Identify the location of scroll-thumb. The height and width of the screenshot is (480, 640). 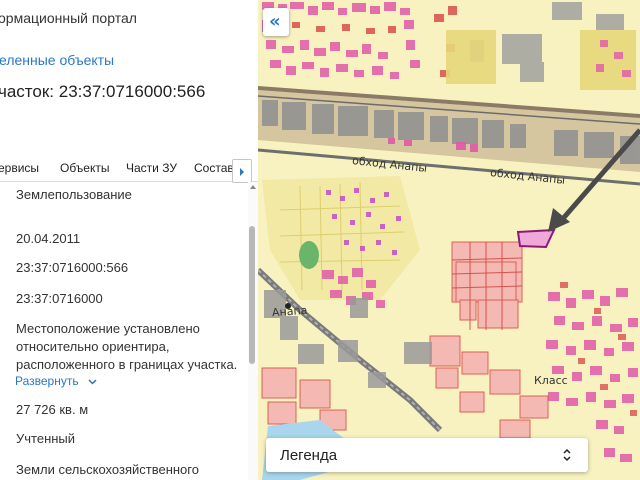
(252, 295).